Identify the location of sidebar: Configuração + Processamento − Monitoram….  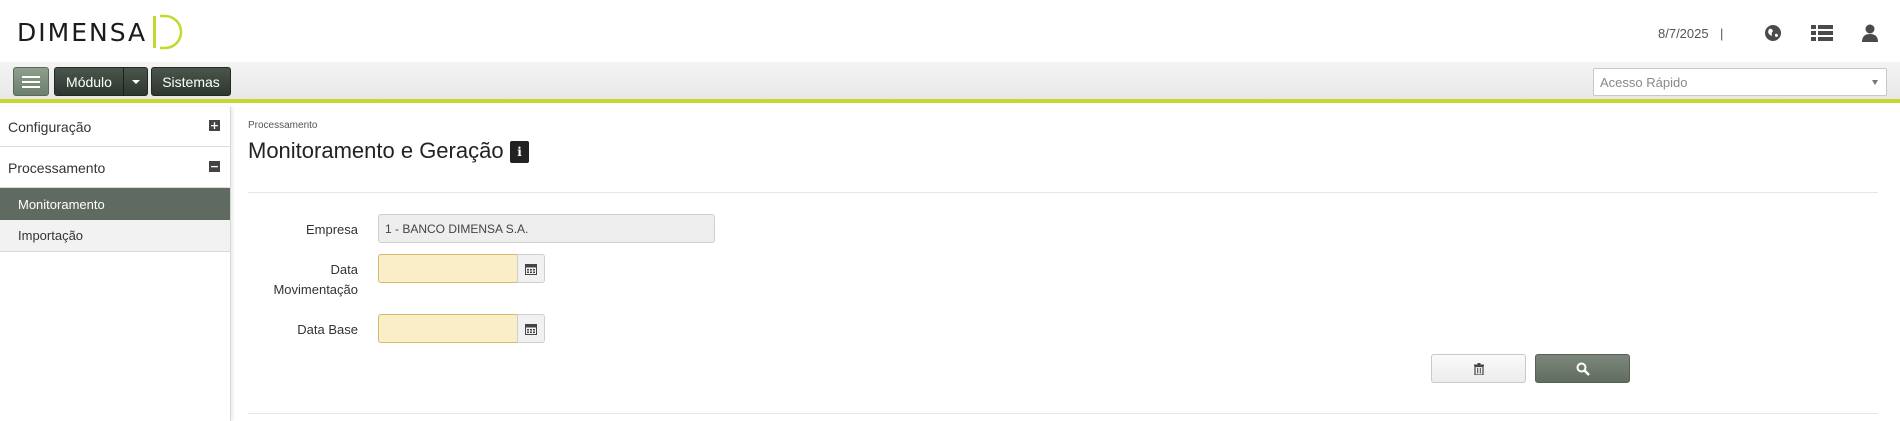
(115, 264).